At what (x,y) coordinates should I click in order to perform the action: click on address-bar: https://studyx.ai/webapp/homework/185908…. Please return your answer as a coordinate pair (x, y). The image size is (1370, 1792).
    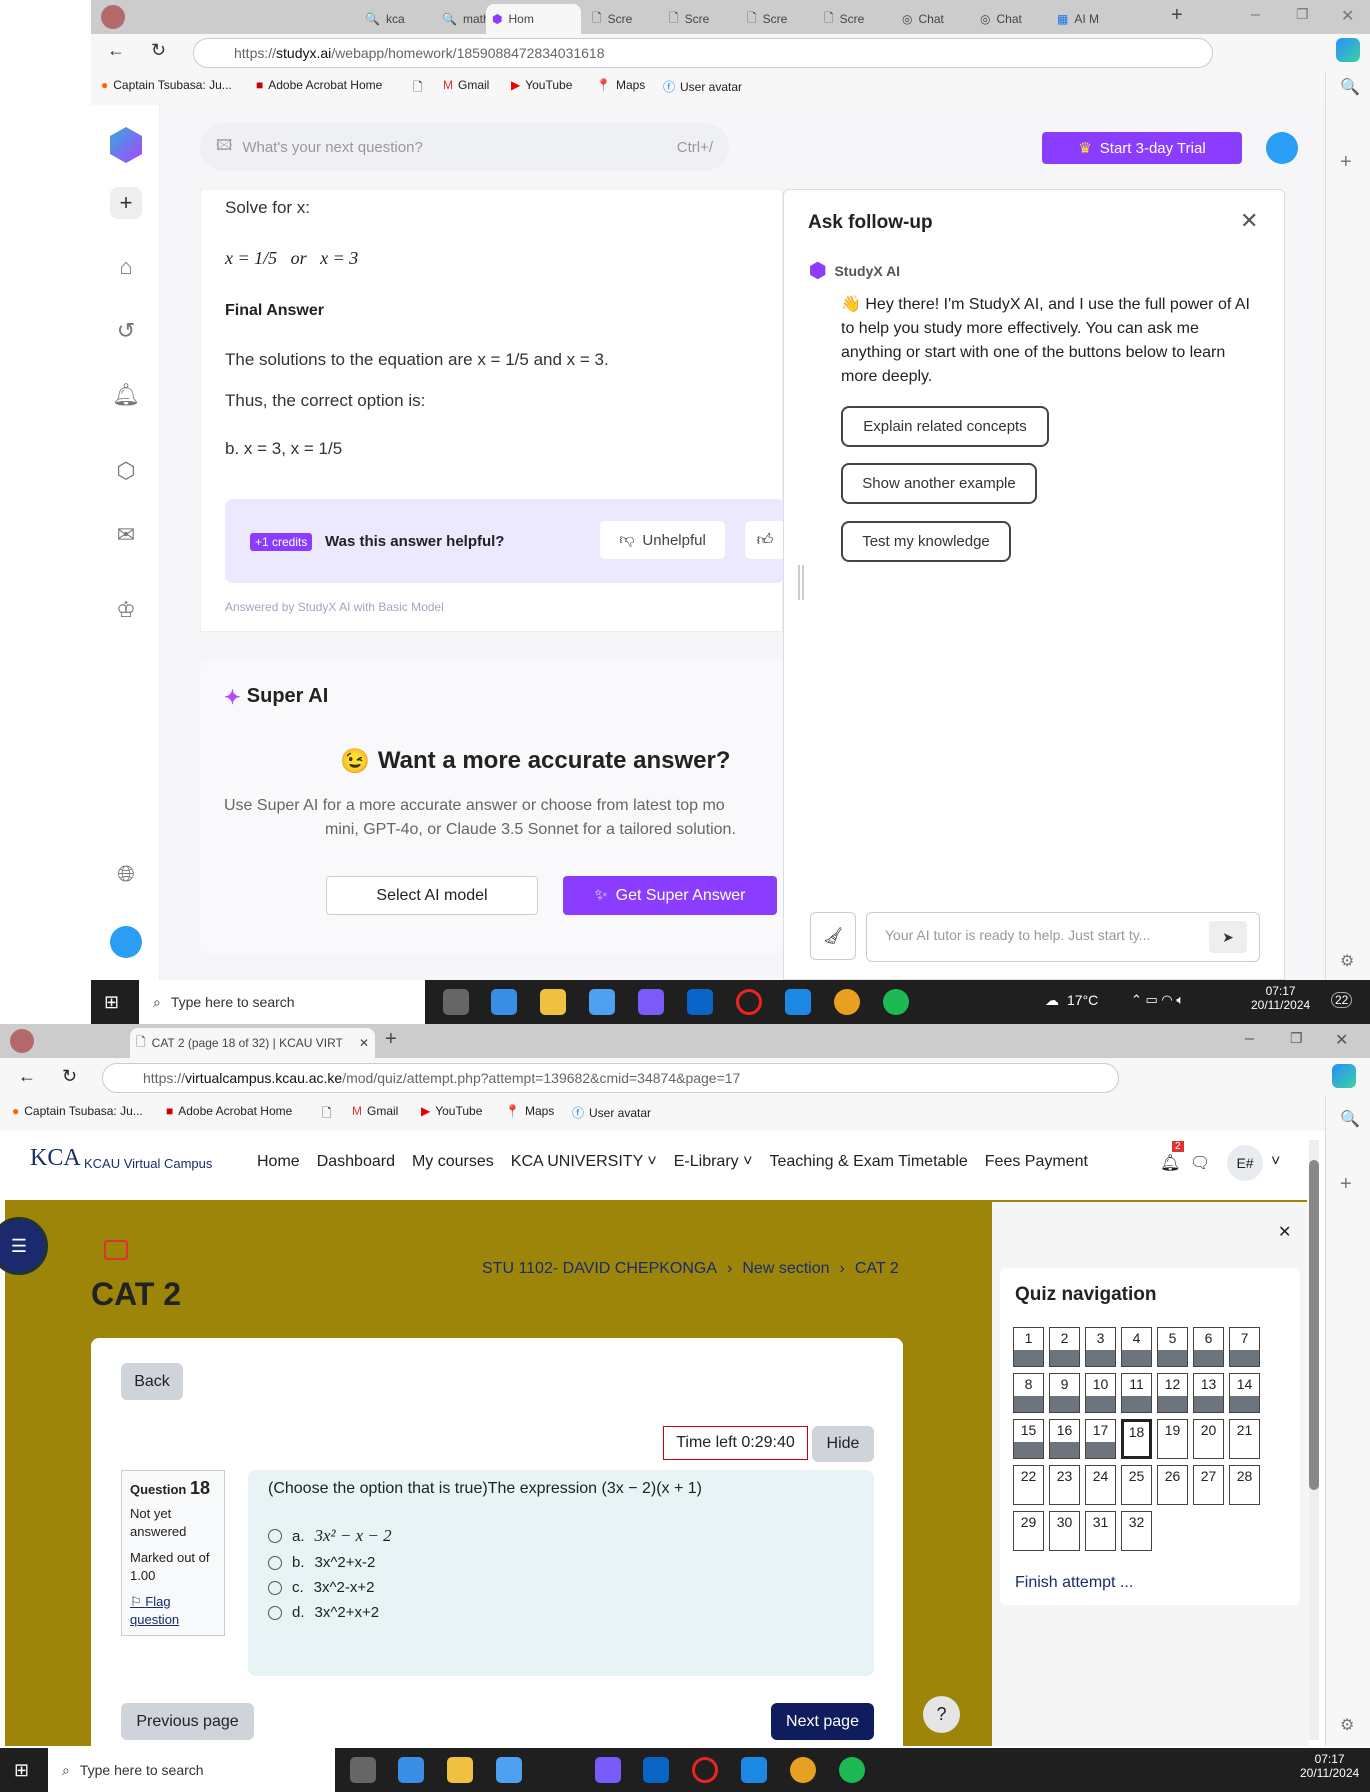
    Looking at the image, I should click on (703, 53).